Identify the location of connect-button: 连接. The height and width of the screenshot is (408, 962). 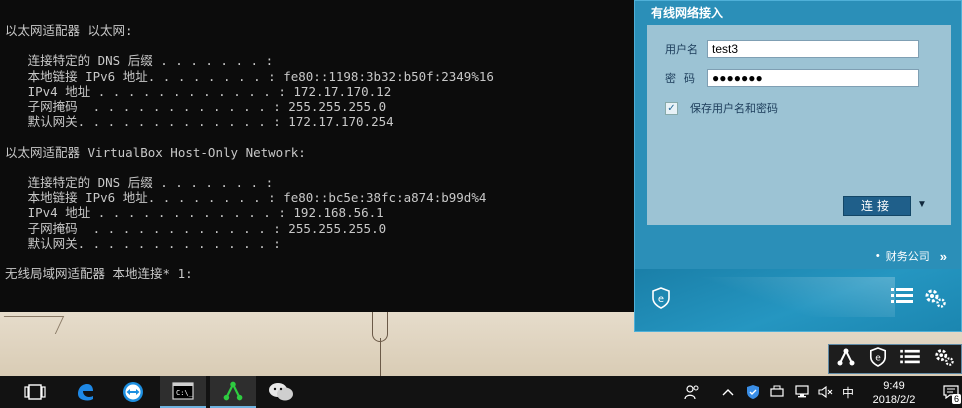
(877, 206).